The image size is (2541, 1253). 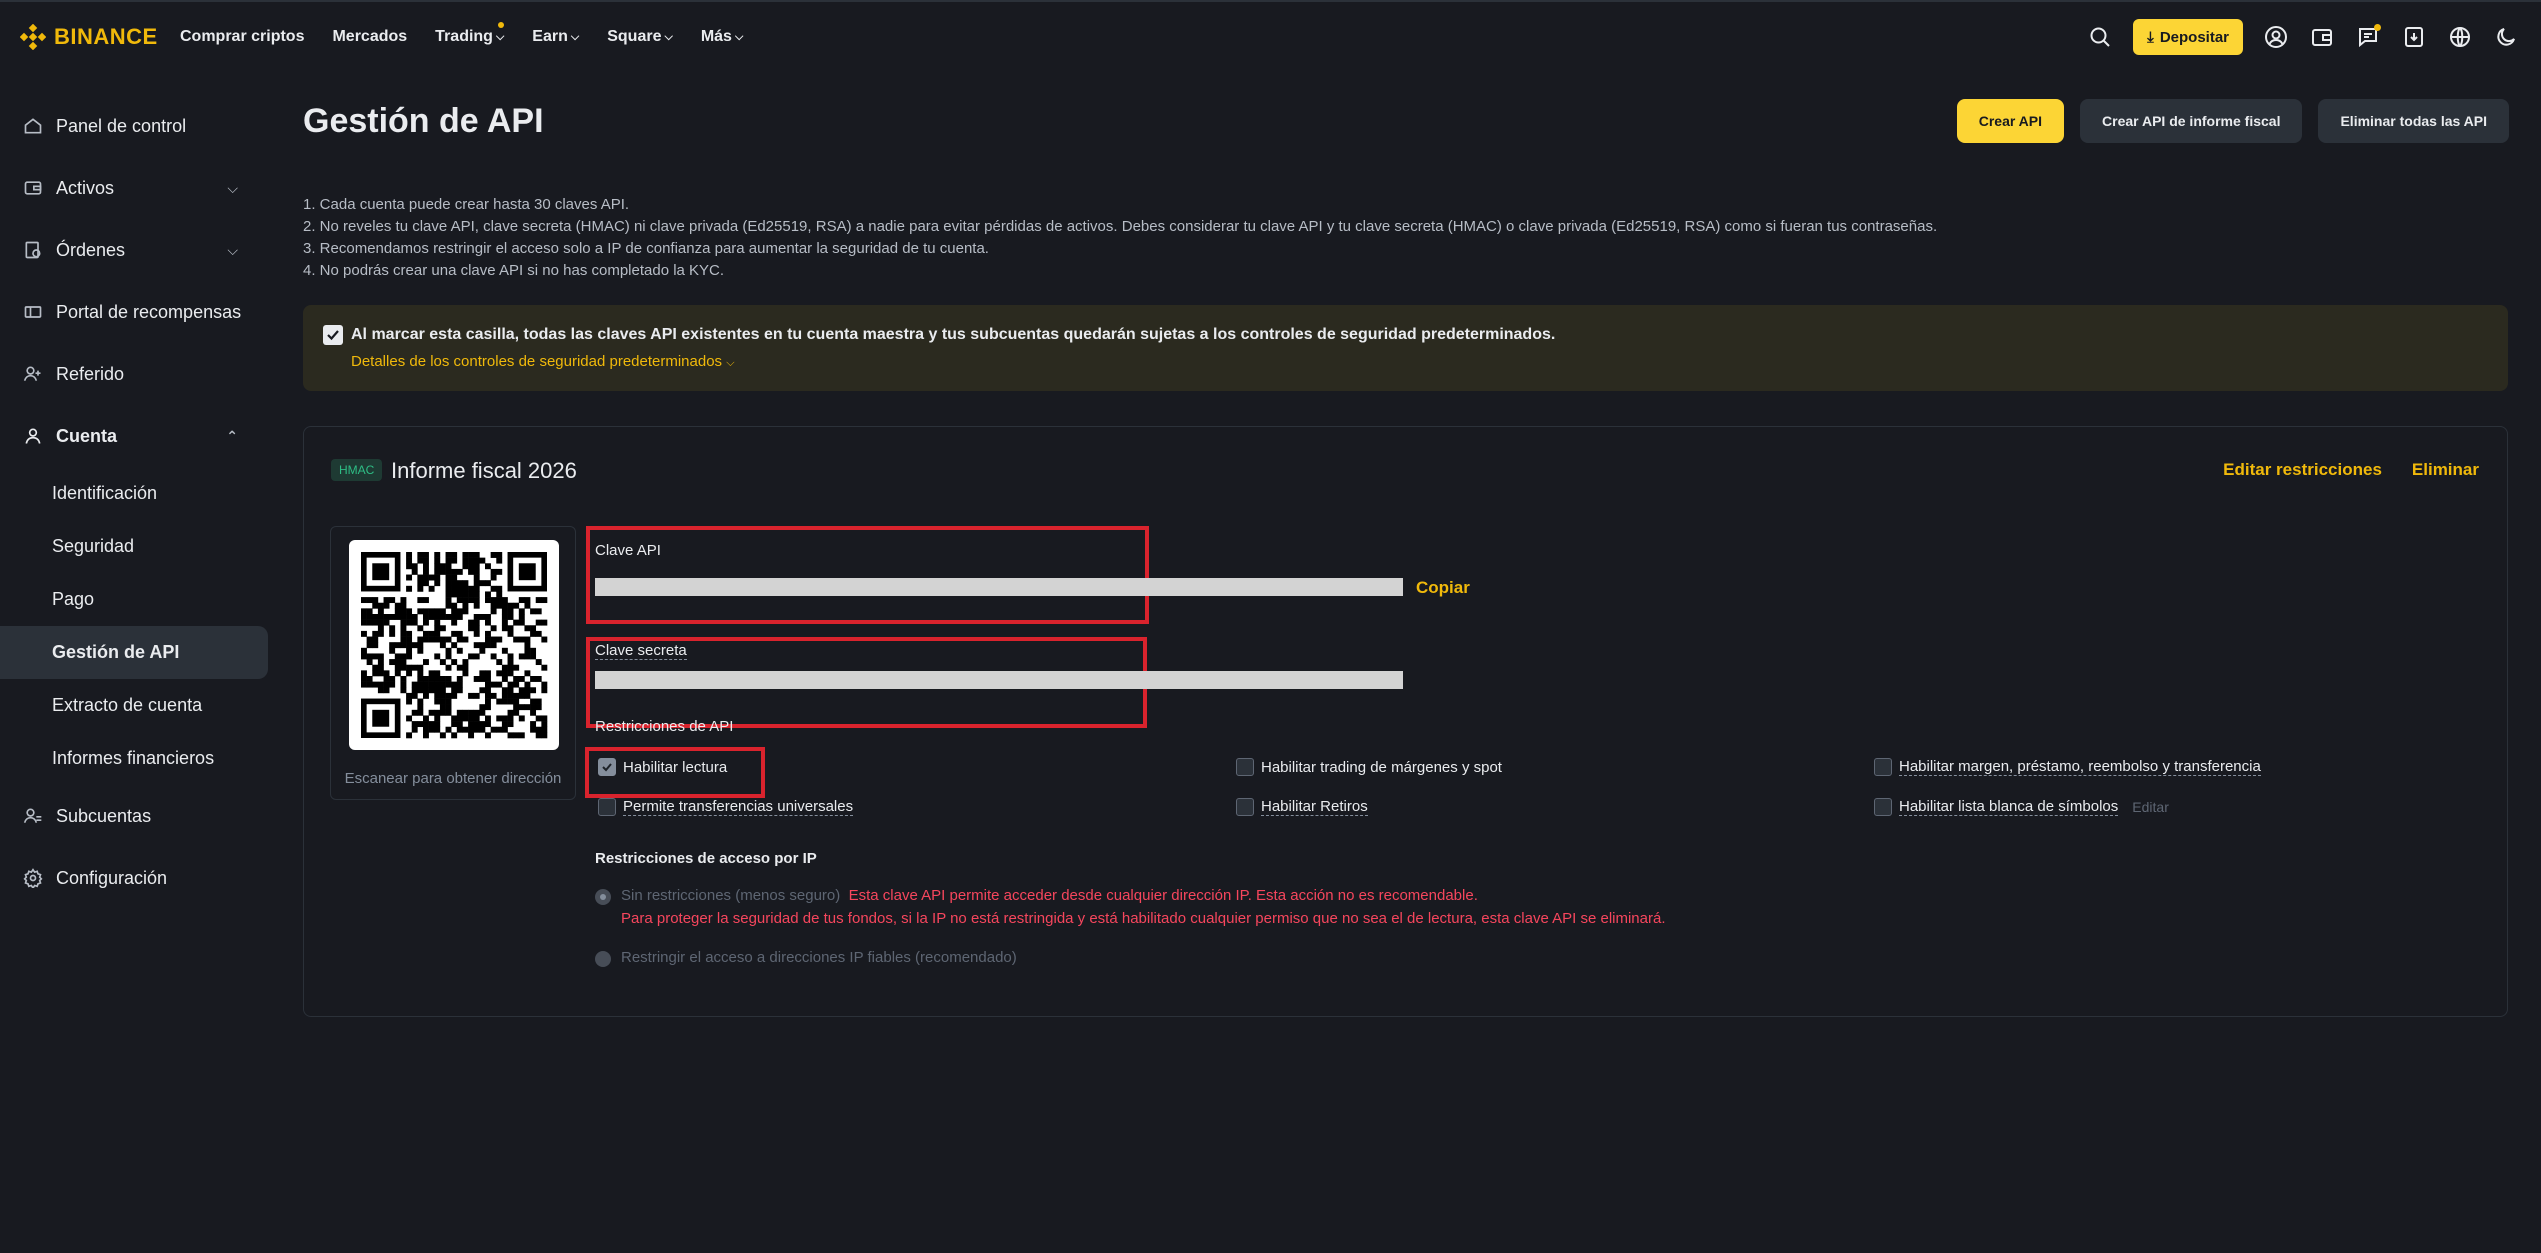 What do you see at coordinates (2276, 37) in the screenshot?
I see `user-profile-icon` at bounding box center [2276, 37].